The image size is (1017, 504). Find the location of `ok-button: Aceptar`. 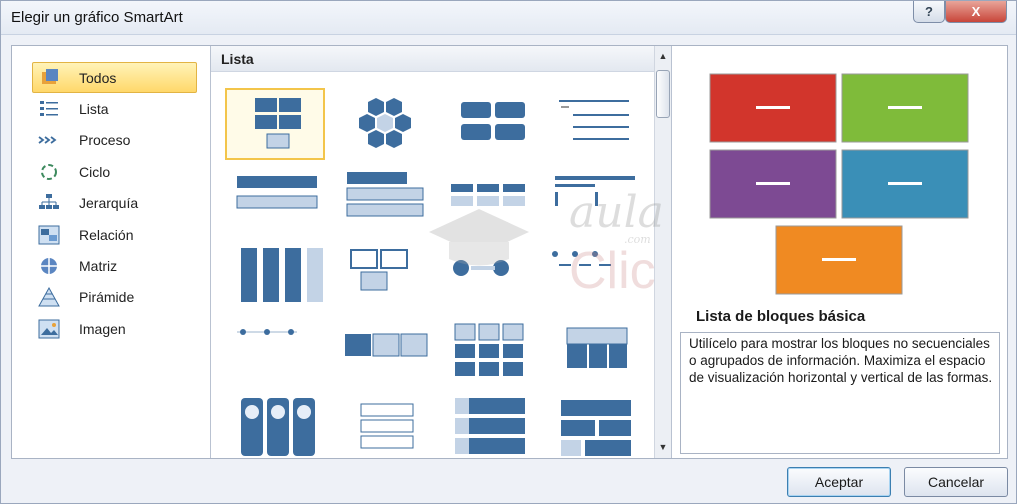

ok-button: Aceptar is located at coordinates (839, 482).